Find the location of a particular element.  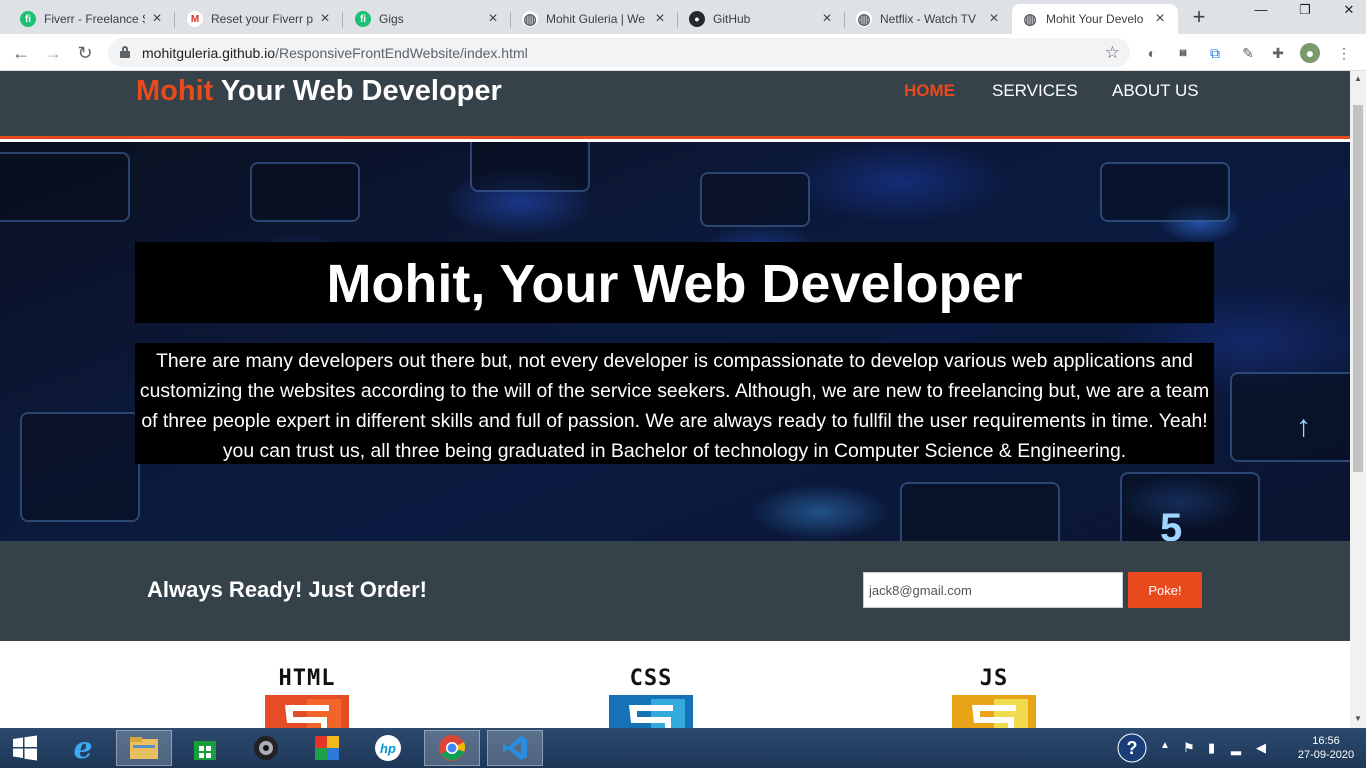

tab-mohit-guleria: ◍ Mohit Guleria | We × is located at coordinates (595, 19).